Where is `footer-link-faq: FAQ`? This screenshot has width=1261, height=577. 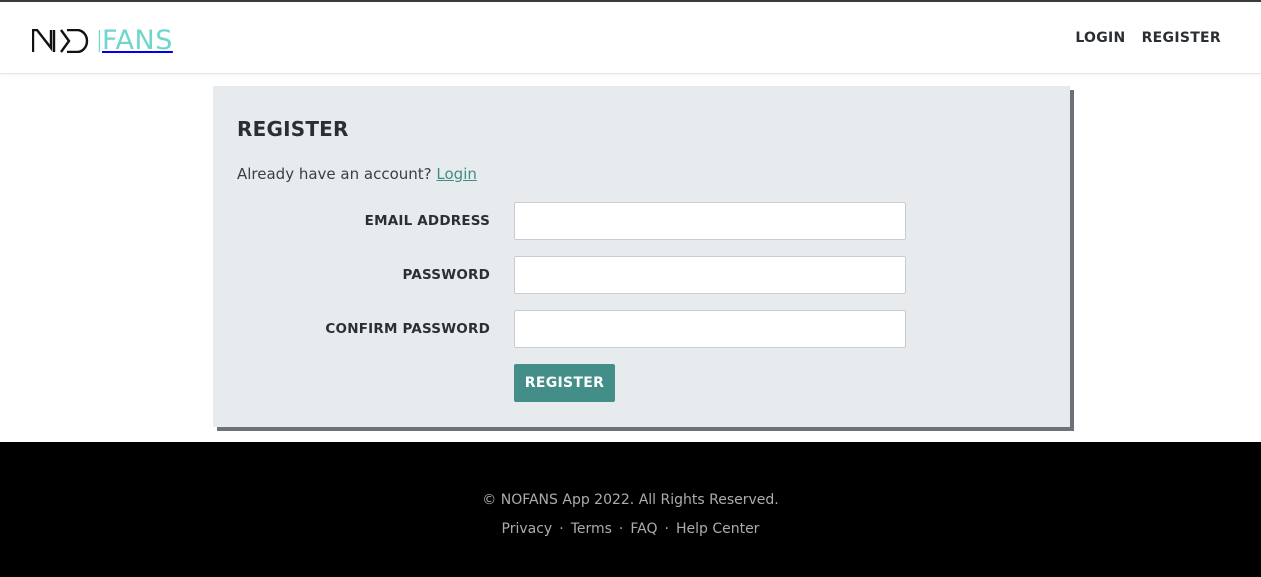
footer-link-faq: FAQ is located at coordinates (643, 529).